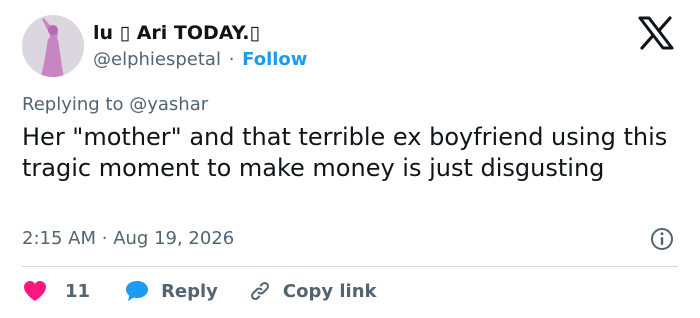 The height and width of the screenshot is (318, 700). What do you see at coordinates (350, 266) in the screenshot?
I see `divider` at bounding box center [350, 266].